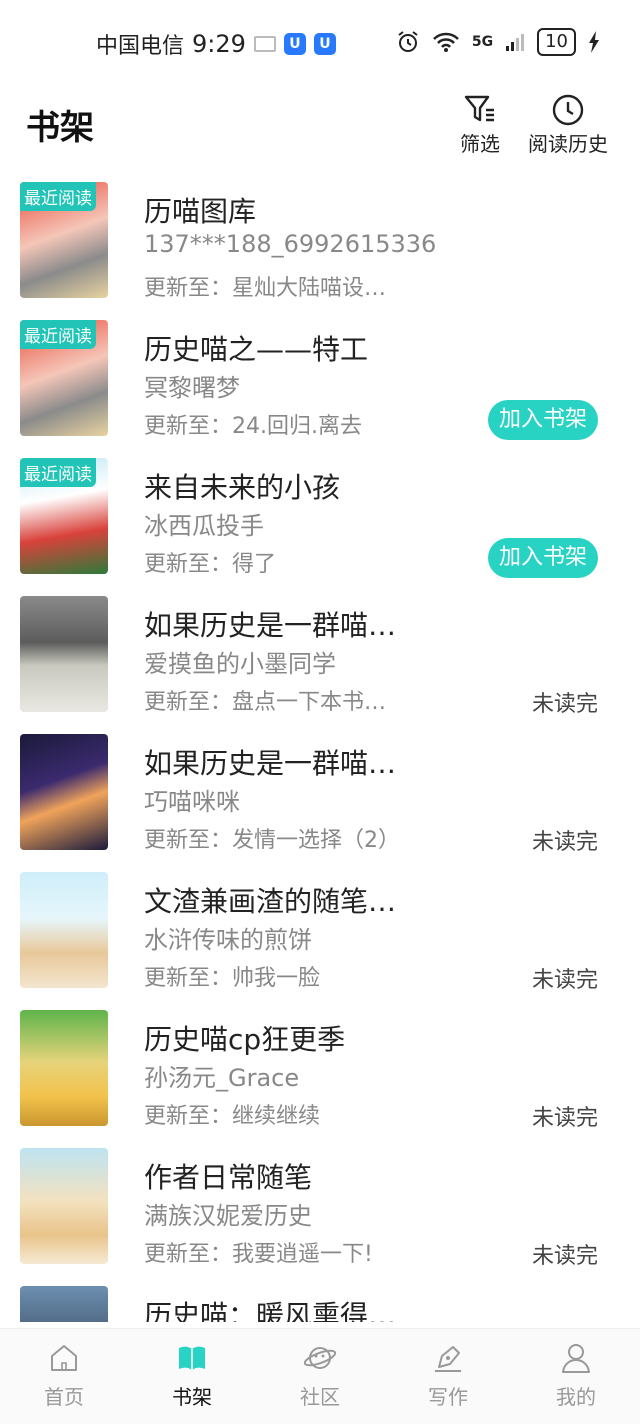  Describe the element at coordinates (228, 940) in the screenshot. I see `book-author: 水浒传味的煎饼` at that location.